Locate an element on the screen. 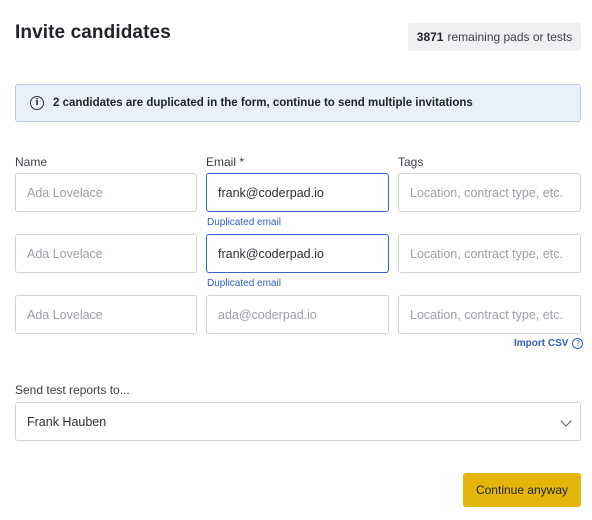 The height and width of the screenshot is (520, 592). send-reports-select: Frank Hauben is located at coordinates (298, 421).